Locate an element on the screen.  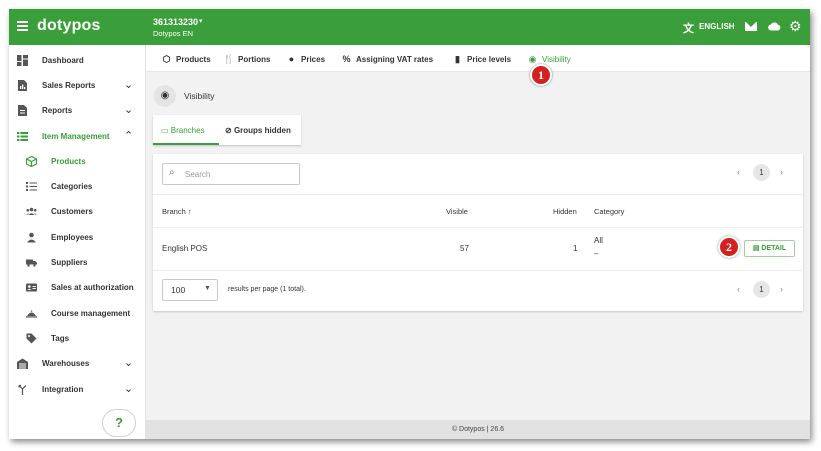
app-logo: dotypos is located at coordinates (69, 26).